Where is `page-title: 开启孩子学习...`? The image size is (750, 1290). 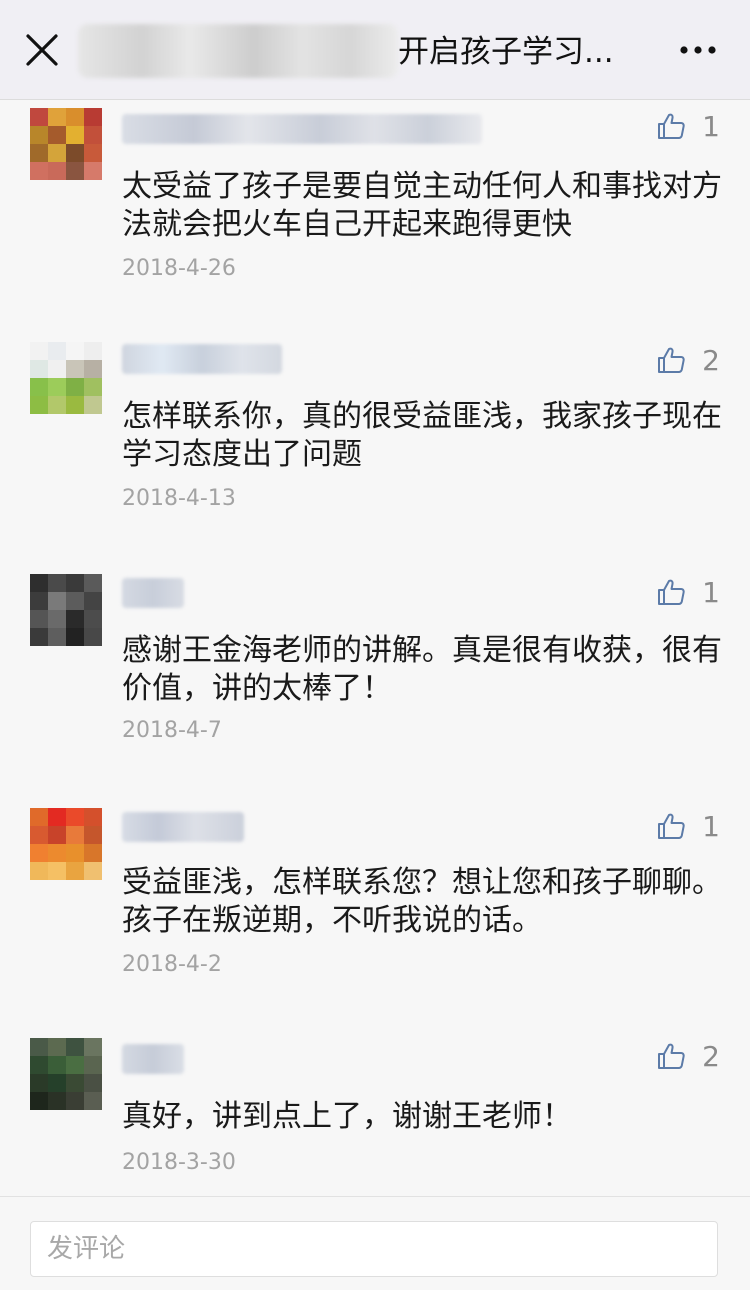
page-title: 开启孩子学习... is located at coordinates (506, 52).